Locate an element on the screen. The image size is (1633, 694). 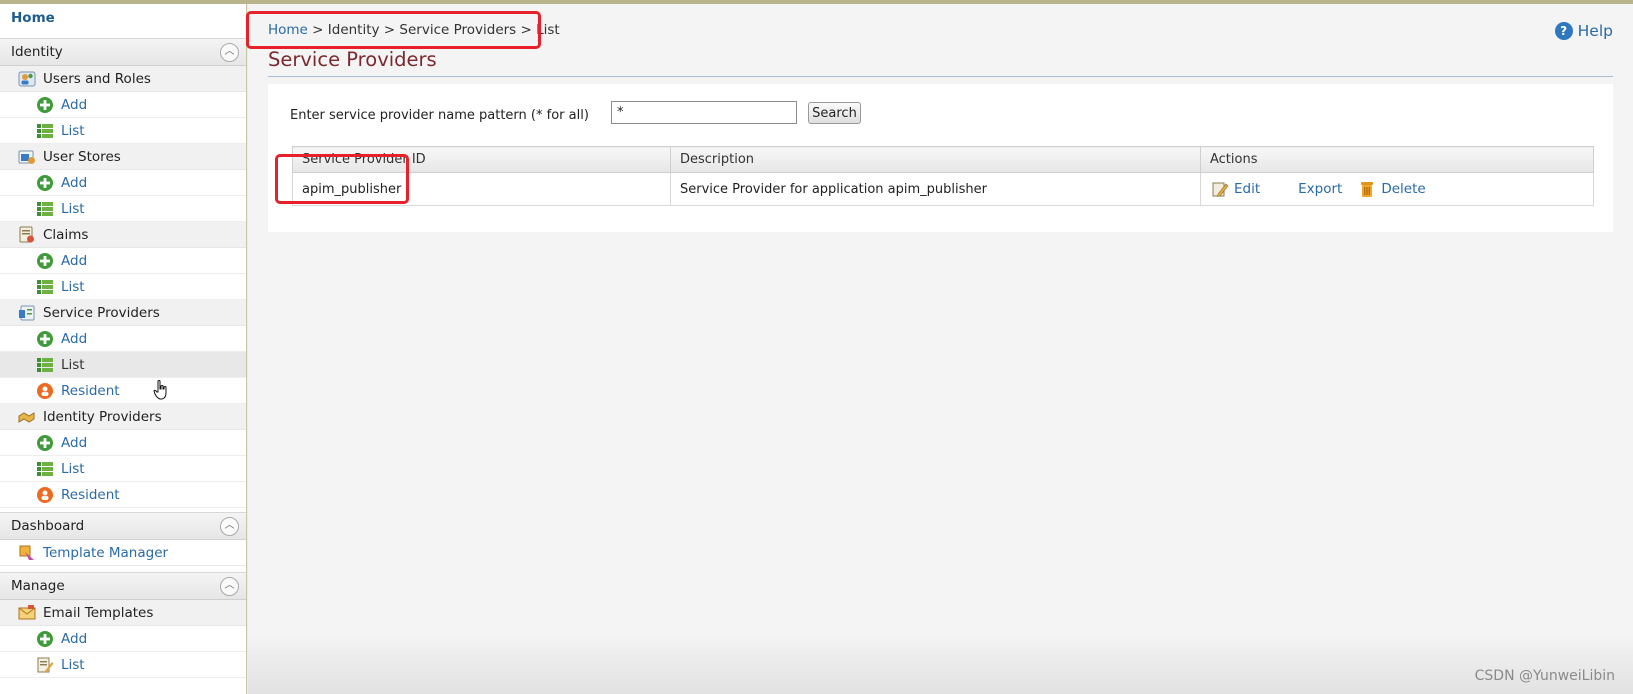
export-label: Export is located at coordinates (1320, 189).